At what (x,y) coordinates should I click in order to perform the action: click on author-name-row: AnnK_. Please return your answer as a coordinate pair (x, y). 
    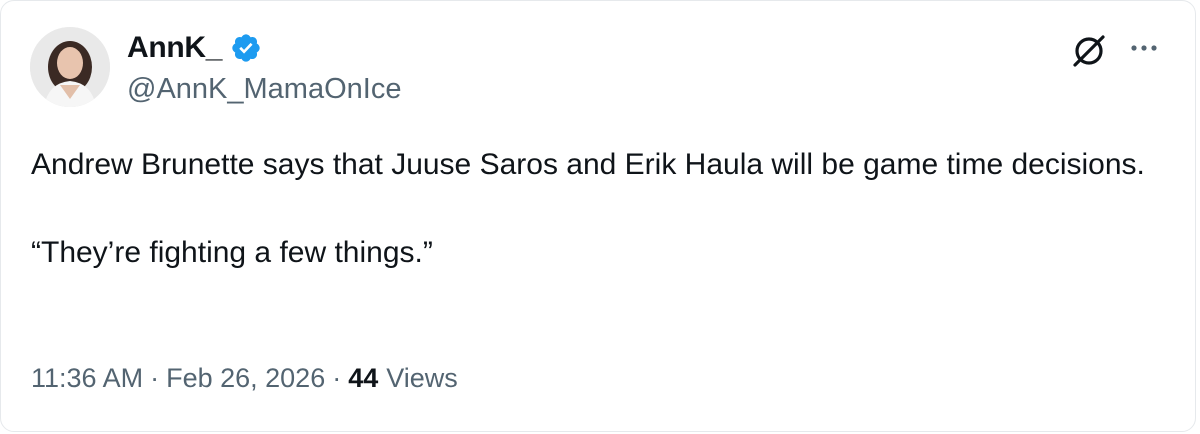
    Looking at the image, I should click on (194, 48).